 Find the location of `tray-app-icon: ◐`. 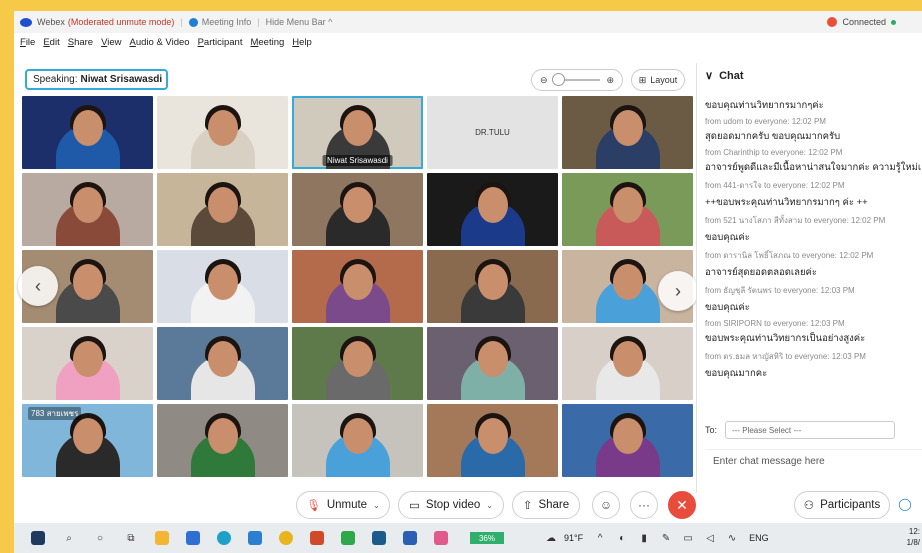

tray-app-icon: ◐ is located at coordinates (622, 538).